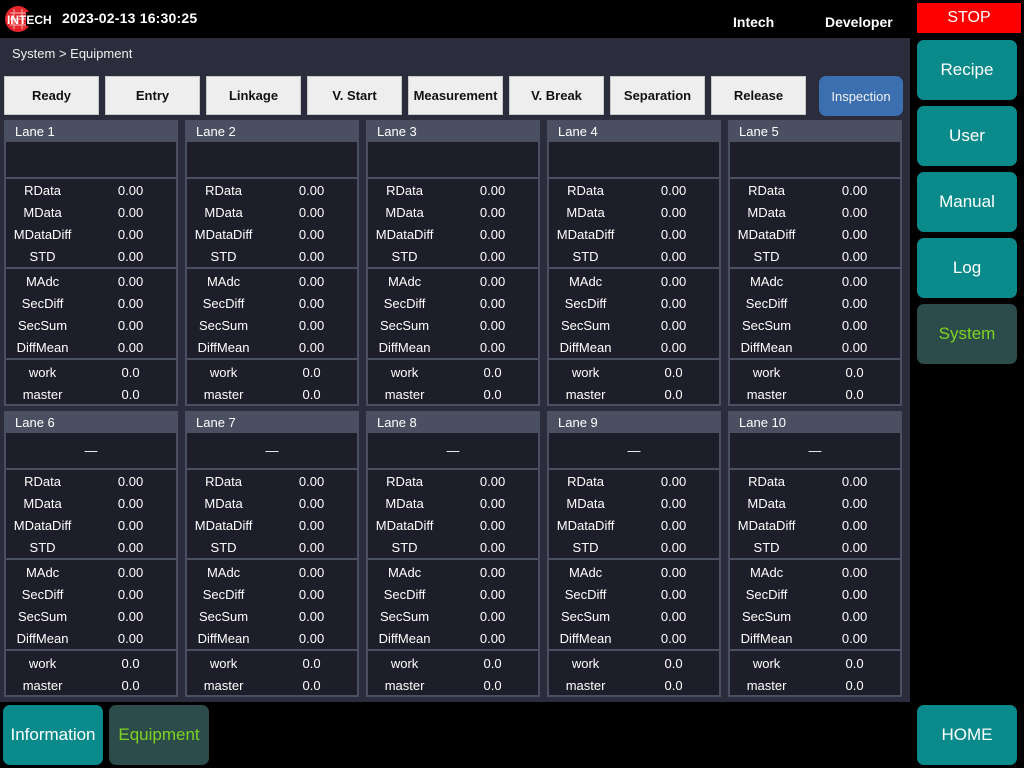  What do you see at coordinates (159, 735) in the screenshot?
I see `tab-equipment: Equipment` at bounding box center [159, 735].